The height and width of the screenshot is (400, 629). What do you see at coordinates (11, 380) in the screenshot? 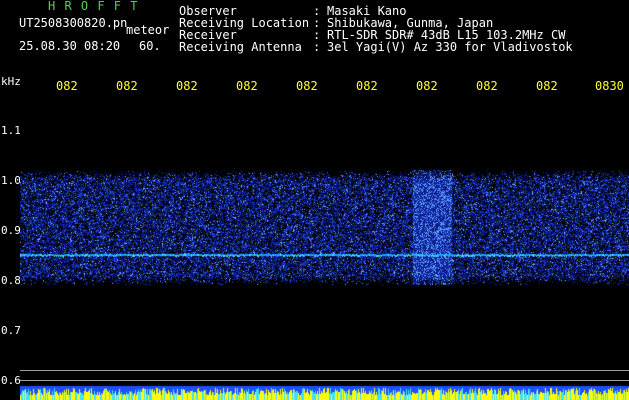
I see `y-tick-label: 0.6` at bounding box center [11, 380].